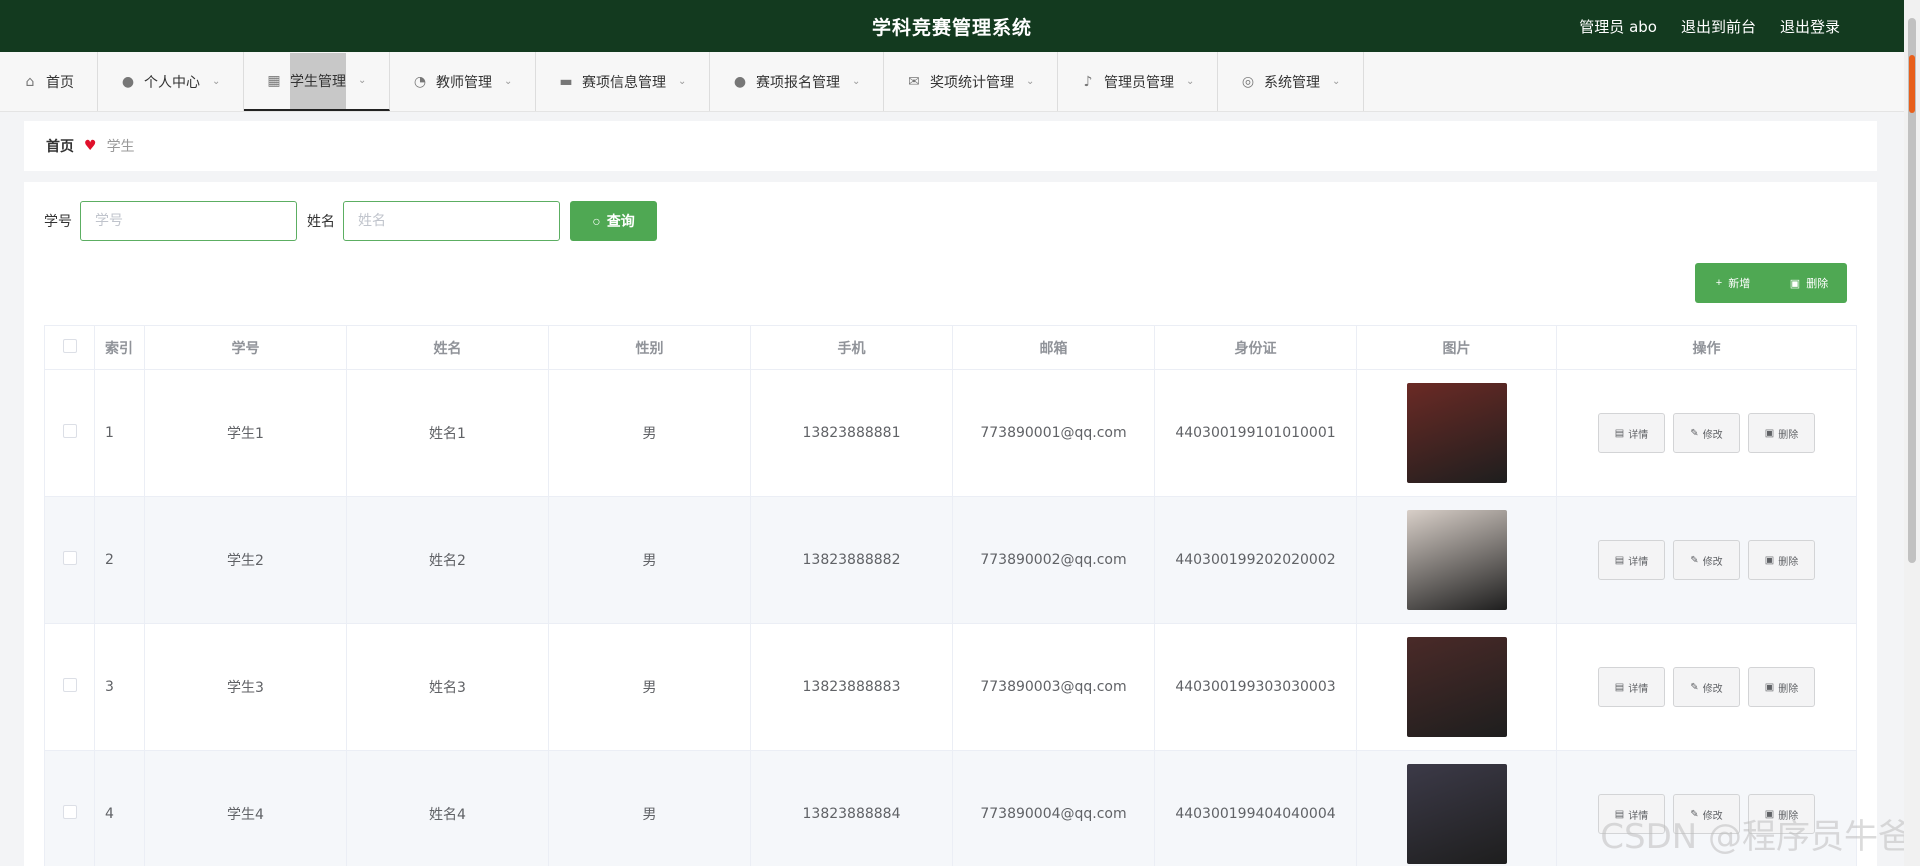 The image size is (1920, 866). Describe the element at coordinates (851, 560) in the screenshot. I see `phone-cell: 13823888882` at that location.